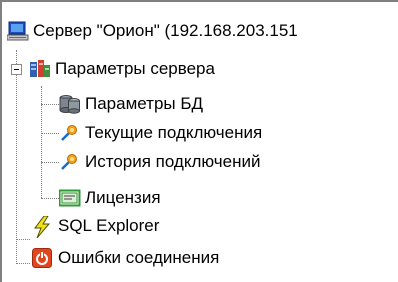 The height and width of the screenshot is (282, 398). I want to click on database-icon, so click(69, 104).